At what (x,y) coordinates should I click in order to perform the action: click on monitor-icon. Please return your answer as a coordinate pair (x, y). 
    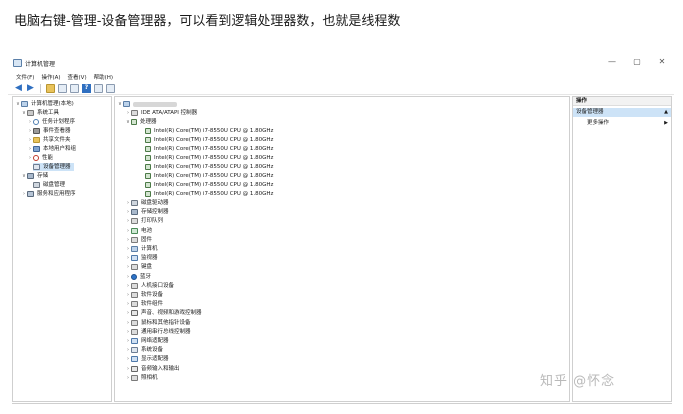
    Looking at the image, I should click on (110, 88).